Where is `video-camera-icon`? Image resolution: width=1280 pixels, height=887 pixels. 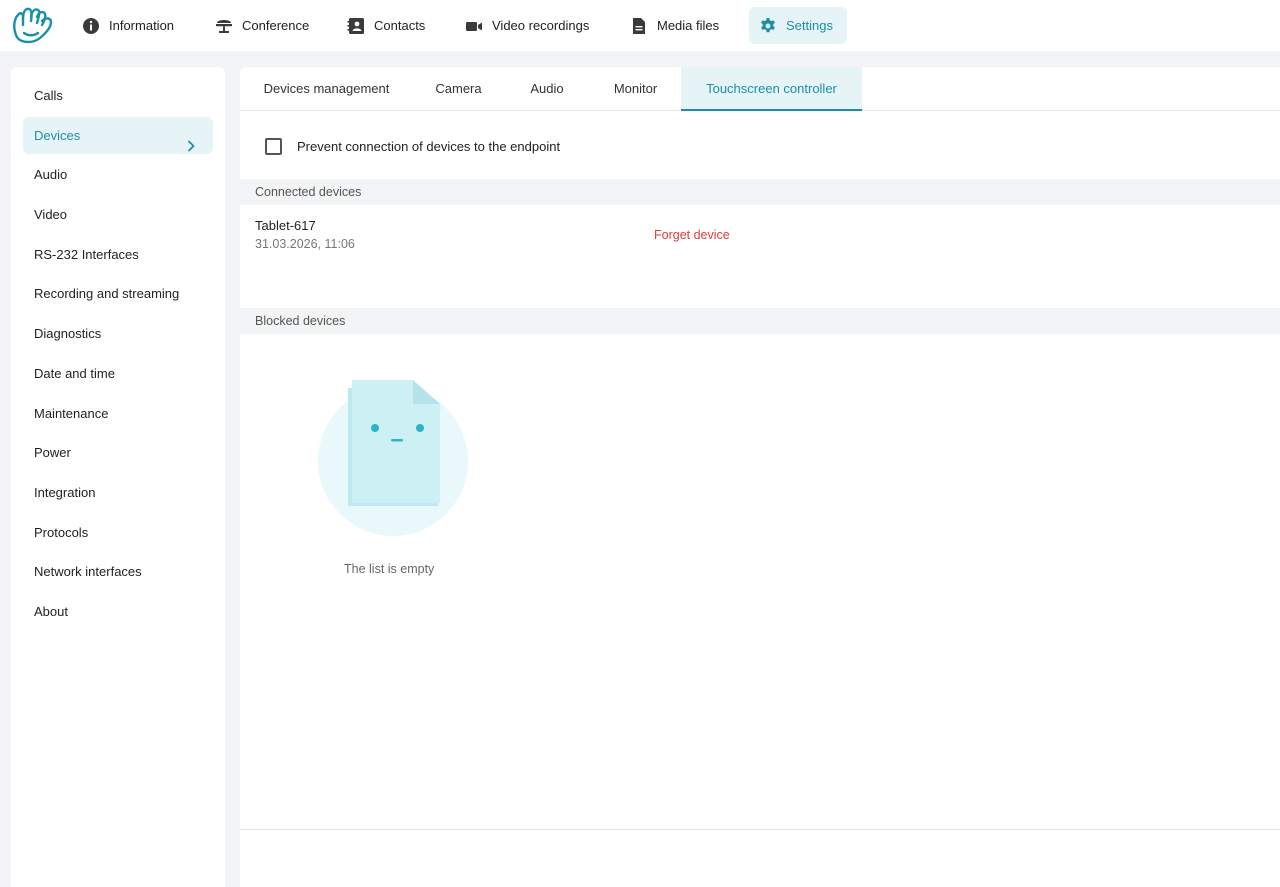 video-camera-icon is located at coordinates (474, 26).